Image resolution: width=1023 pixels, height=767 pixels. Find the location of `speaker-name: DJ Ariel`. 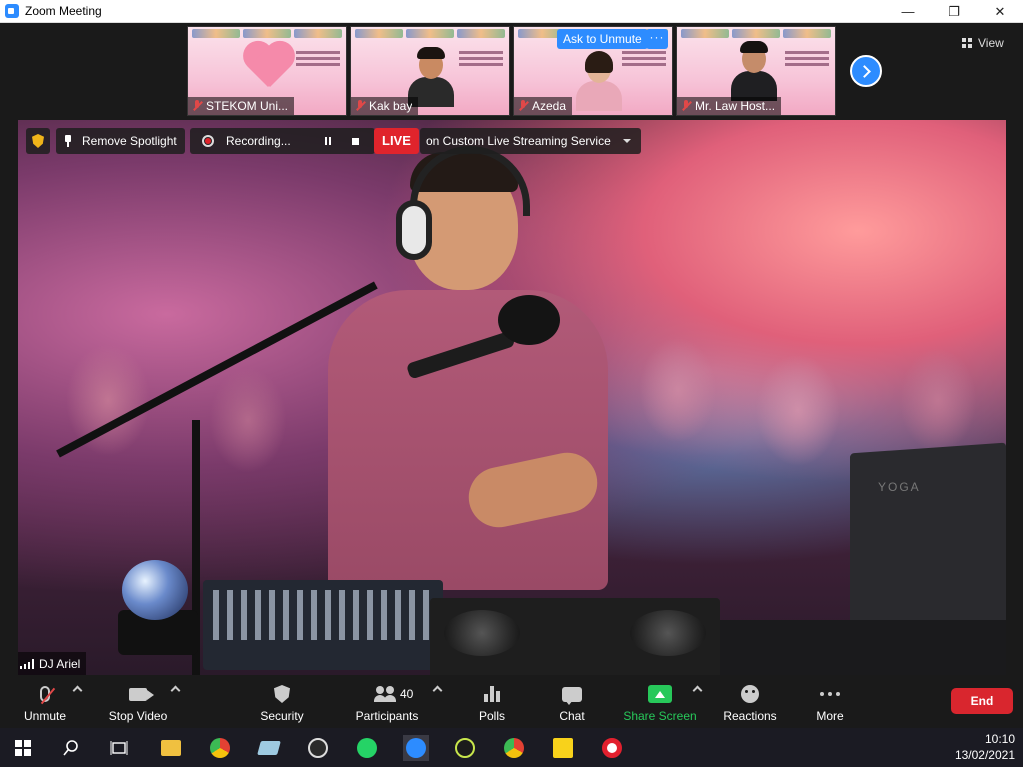

speaker-name: DJ Ariel is located at coordinates (60, 663).